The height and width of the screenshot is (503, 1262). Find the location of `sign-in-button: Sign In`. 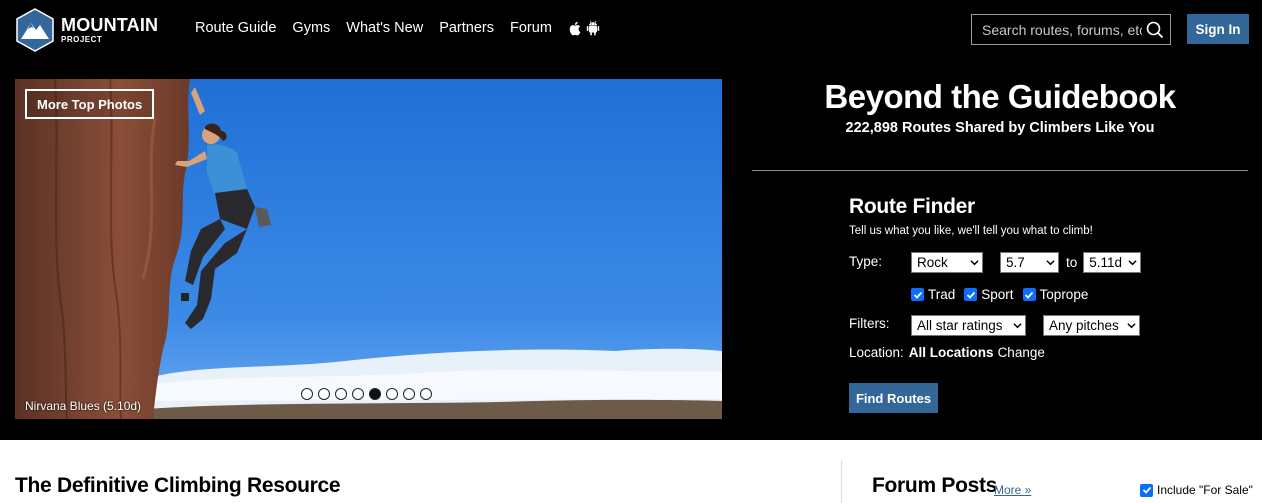

sign-in-button: Sign In is located at coordinates (1218, 29).